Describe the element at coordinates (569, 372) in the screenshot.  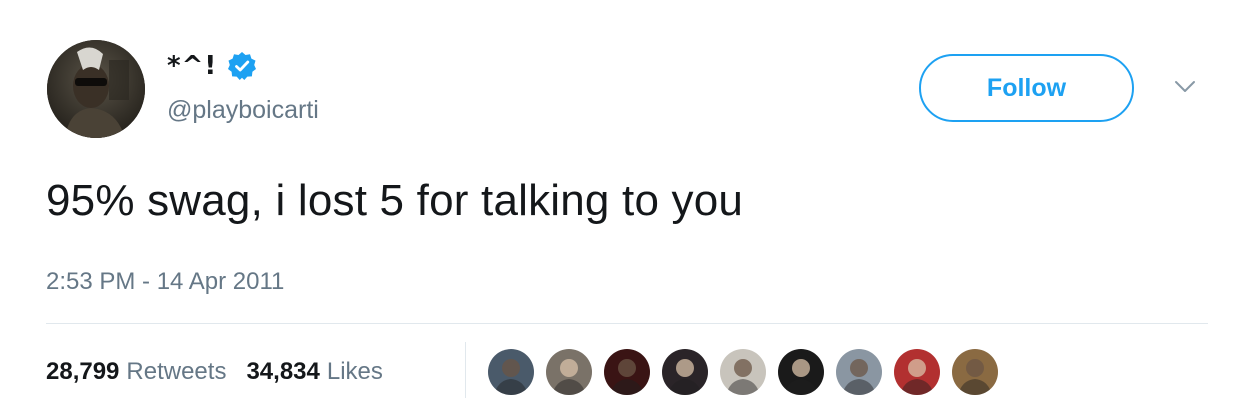
I see `liker-avatar-2-icon` at that location.